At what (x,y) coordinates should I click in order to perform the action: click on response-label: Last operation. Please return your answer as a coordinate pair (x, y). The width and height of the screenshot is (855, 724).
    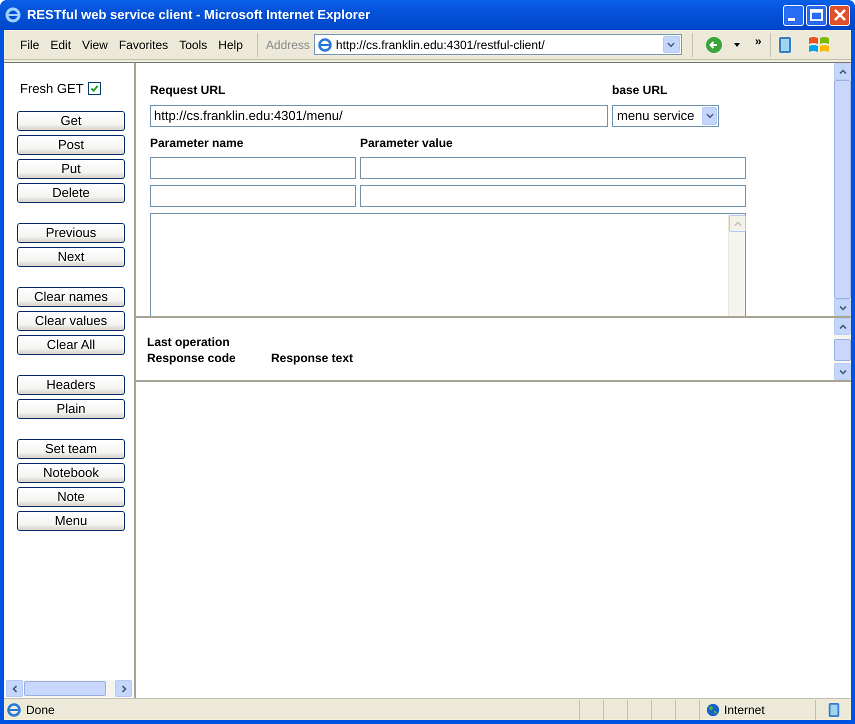
    Looking at the image, I should click on (189, 342).